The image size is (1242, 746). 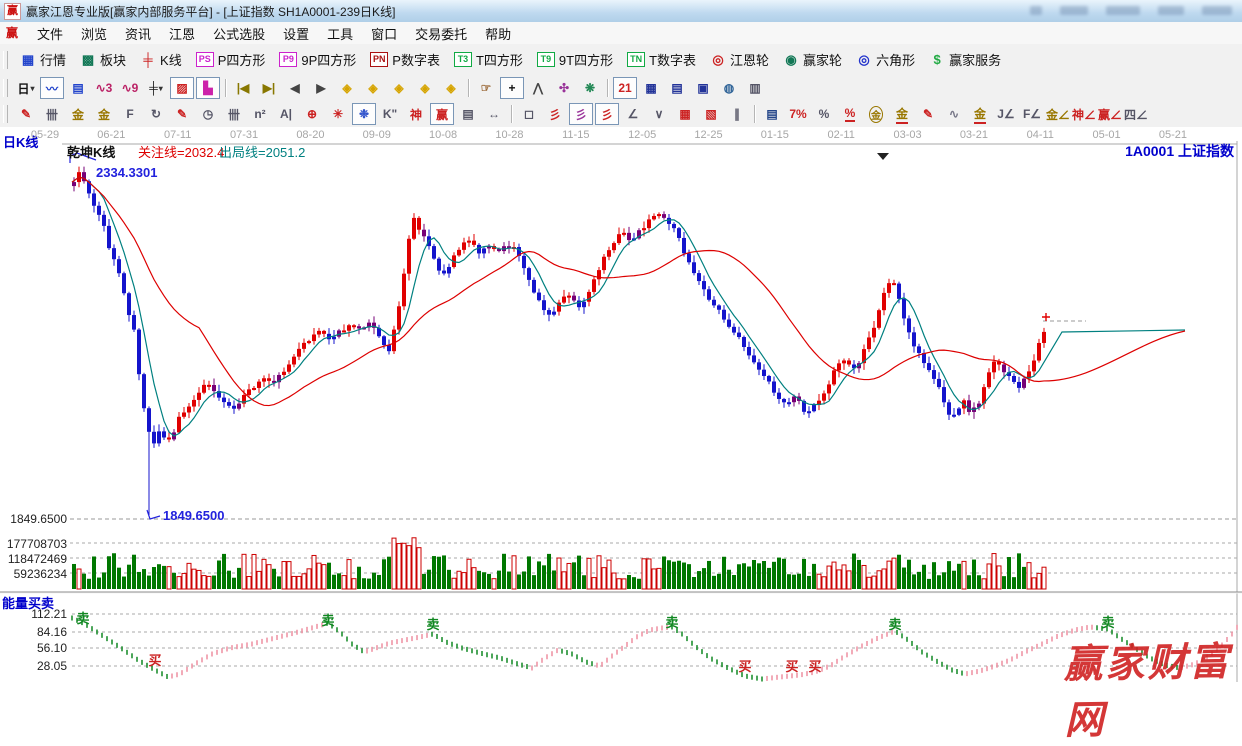 What do you see at coordinates (405, 59) in the screenshot?
I see `feature-p-digit-table: PN P数字表` at bounding box center [405, 59].